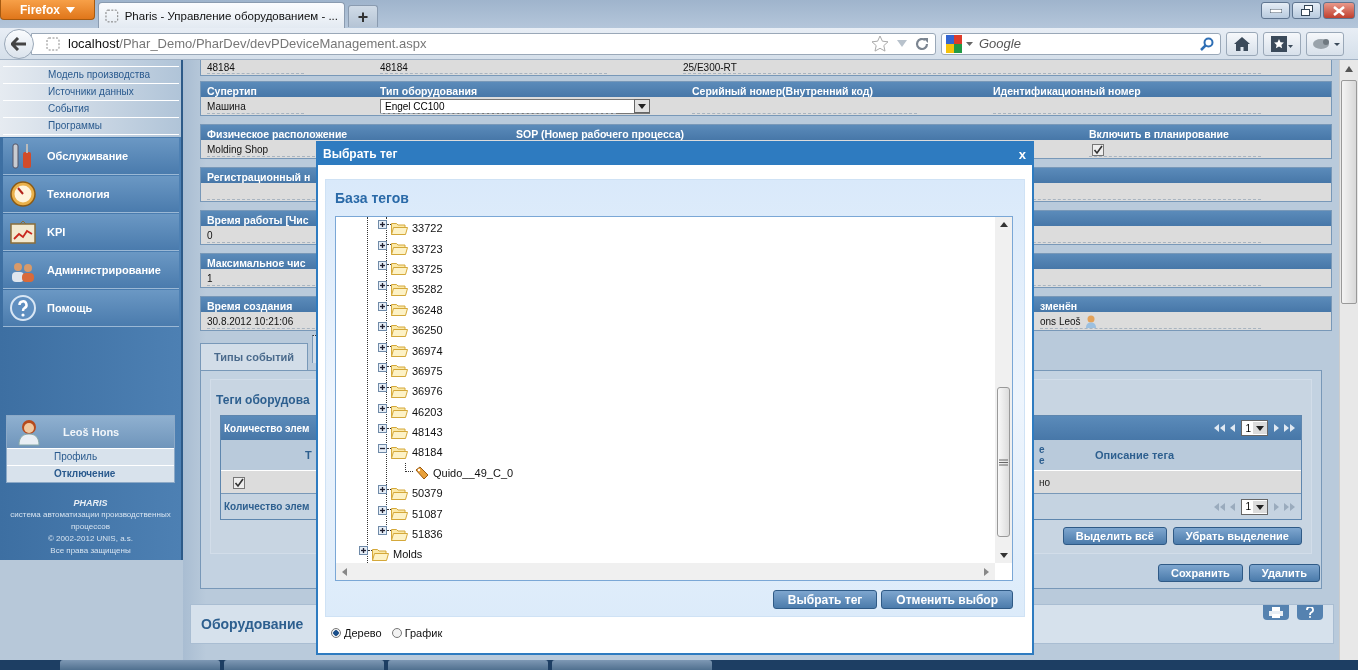  What do you see at coordinates (239, 482) in the screenshot?
I see `row-checkbox` at bounding box center [239, 482].